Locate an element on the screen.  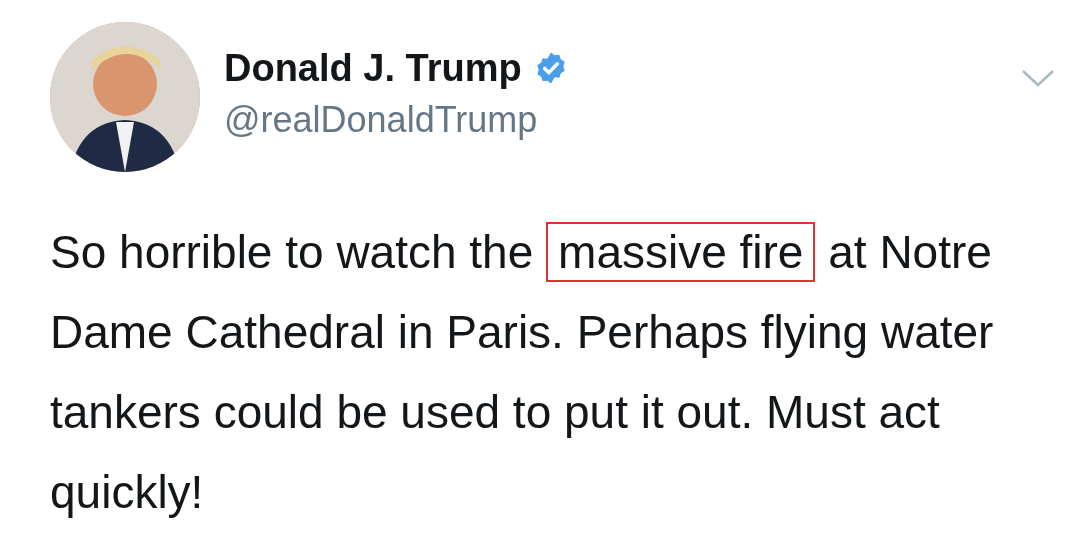
chevron-down-icon is located at coordinates (1038, 78).